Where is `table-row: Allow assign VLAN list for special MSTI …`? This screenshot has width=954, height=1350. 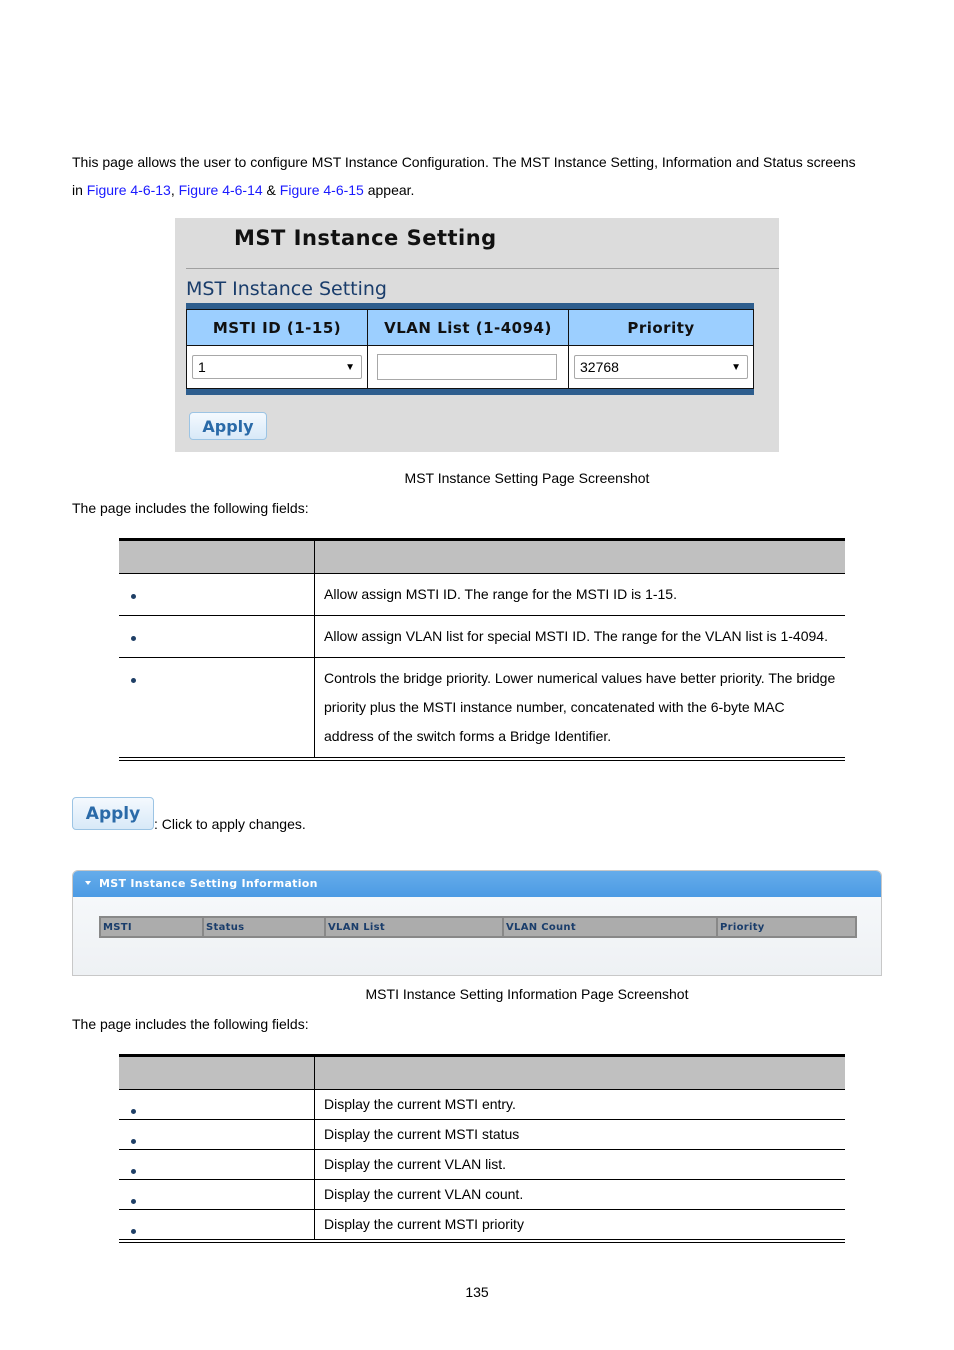
table-row: Allow assign VLAN list for special MSTI … is located at coordinates (482, 636).